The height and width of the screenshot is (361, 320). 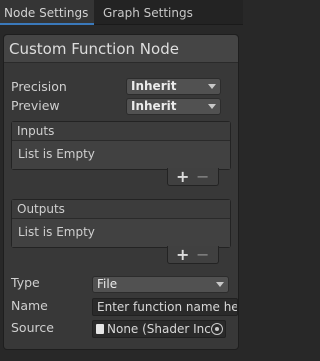 What do you see at coordinates (217, 329) in the screenshot?
I see `object-picker-icon` at bounding box center [217, 329].